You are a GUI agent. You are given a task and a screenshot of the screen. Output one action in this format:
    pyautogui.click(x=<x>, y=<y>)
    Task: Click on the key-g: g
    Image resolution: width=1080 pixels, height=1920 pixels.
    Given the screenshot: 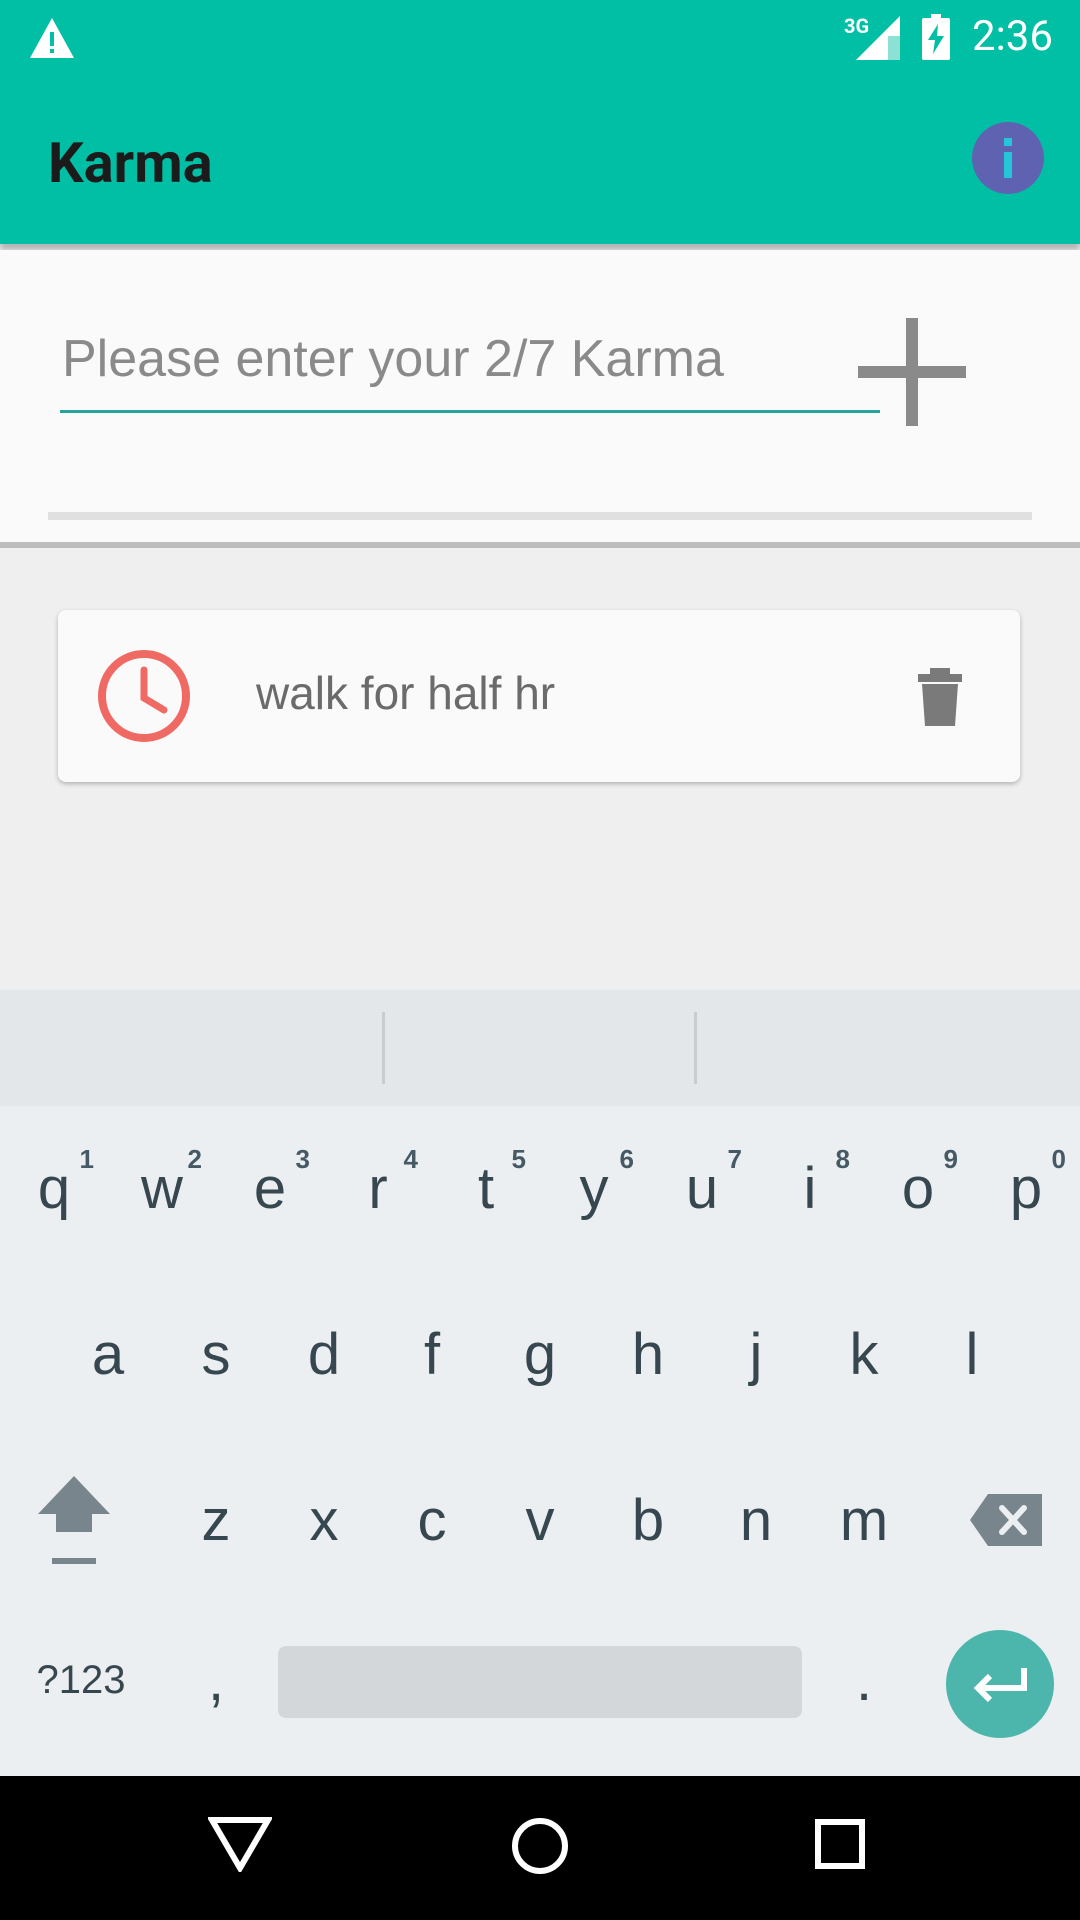 What is the action you would take?
    pyautogui.click(x=540, y=1354)
    